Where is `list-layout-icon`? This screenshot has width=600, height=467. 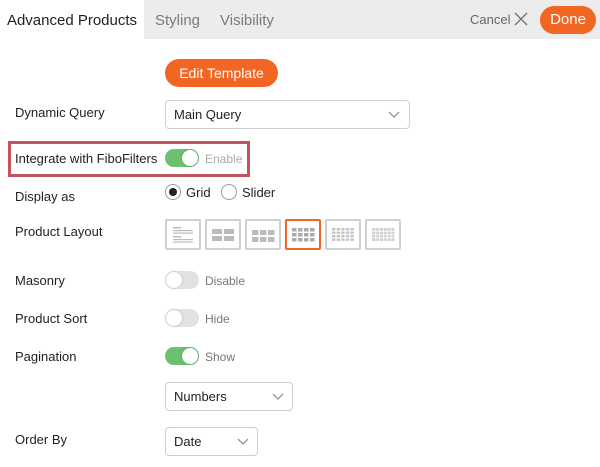
list-layout-icon is located at coordinates (183, 235).